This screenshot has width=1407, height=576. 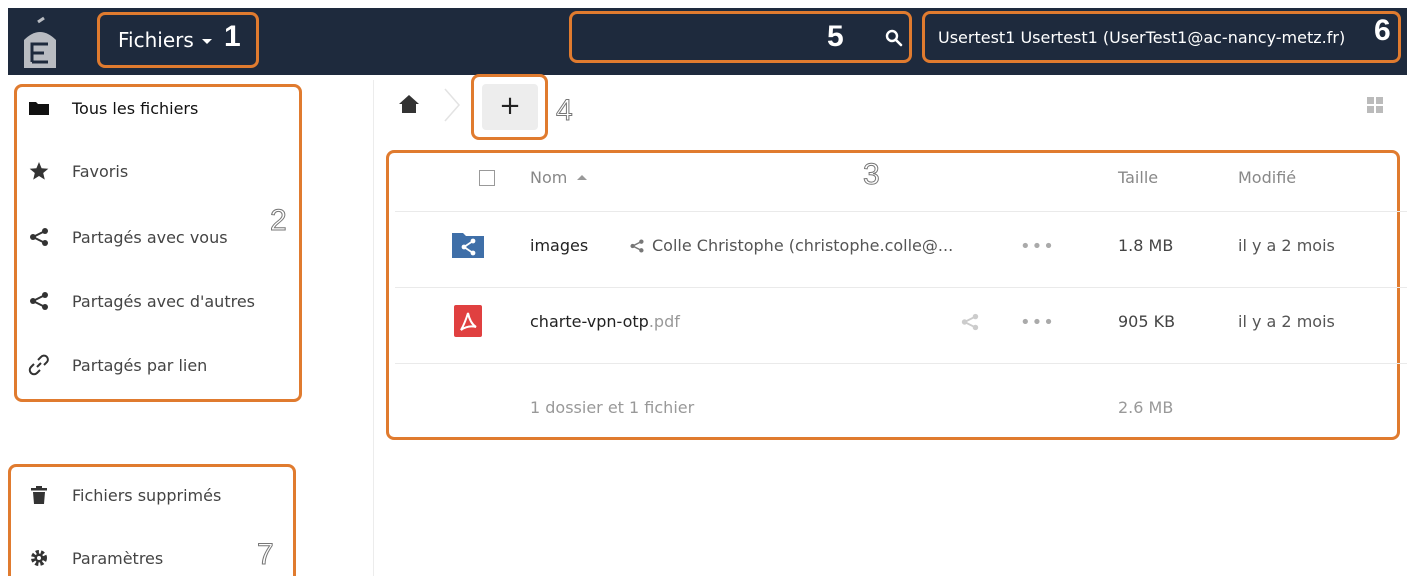 I want to click on sidebar-item-favorites: Favoris, so click(x=78, y=171).